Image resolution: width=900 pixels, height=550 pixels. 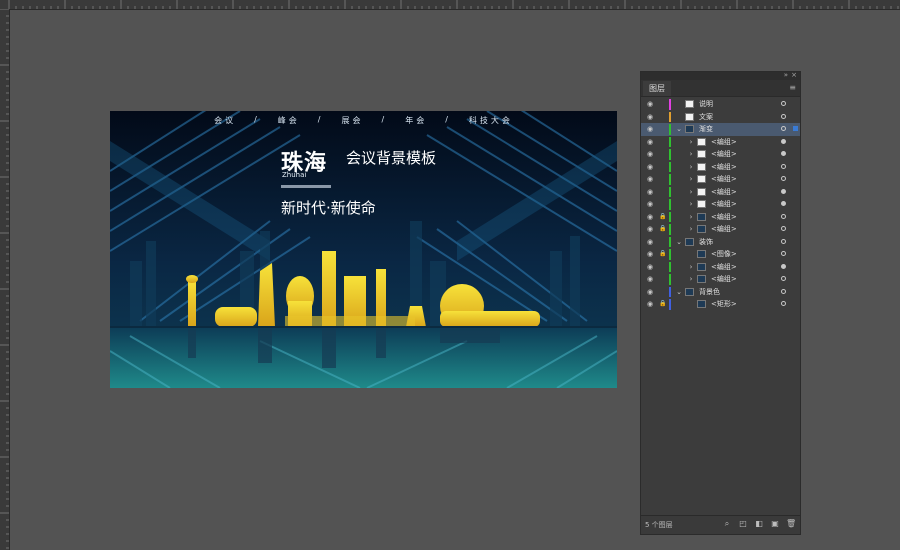 What do you see at coordinates (450, 5) in the screenshot?
I see `horizontal-ruler` at bounding box center [450, 5].